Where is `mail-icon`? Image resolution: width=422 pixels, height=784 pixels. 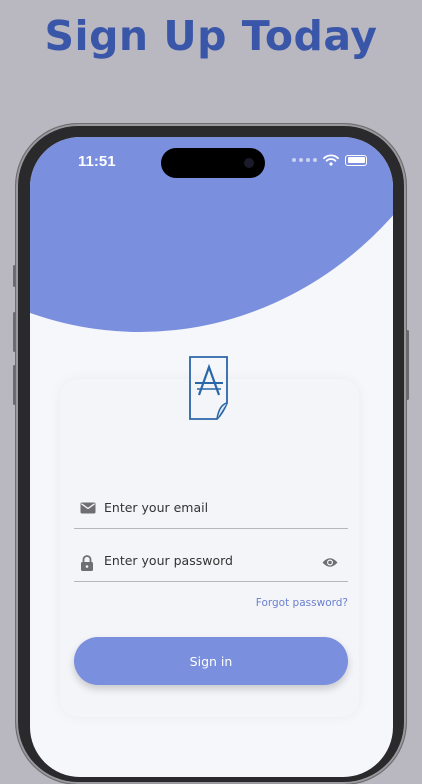 mail-icon is located at coordinates (88, 508).